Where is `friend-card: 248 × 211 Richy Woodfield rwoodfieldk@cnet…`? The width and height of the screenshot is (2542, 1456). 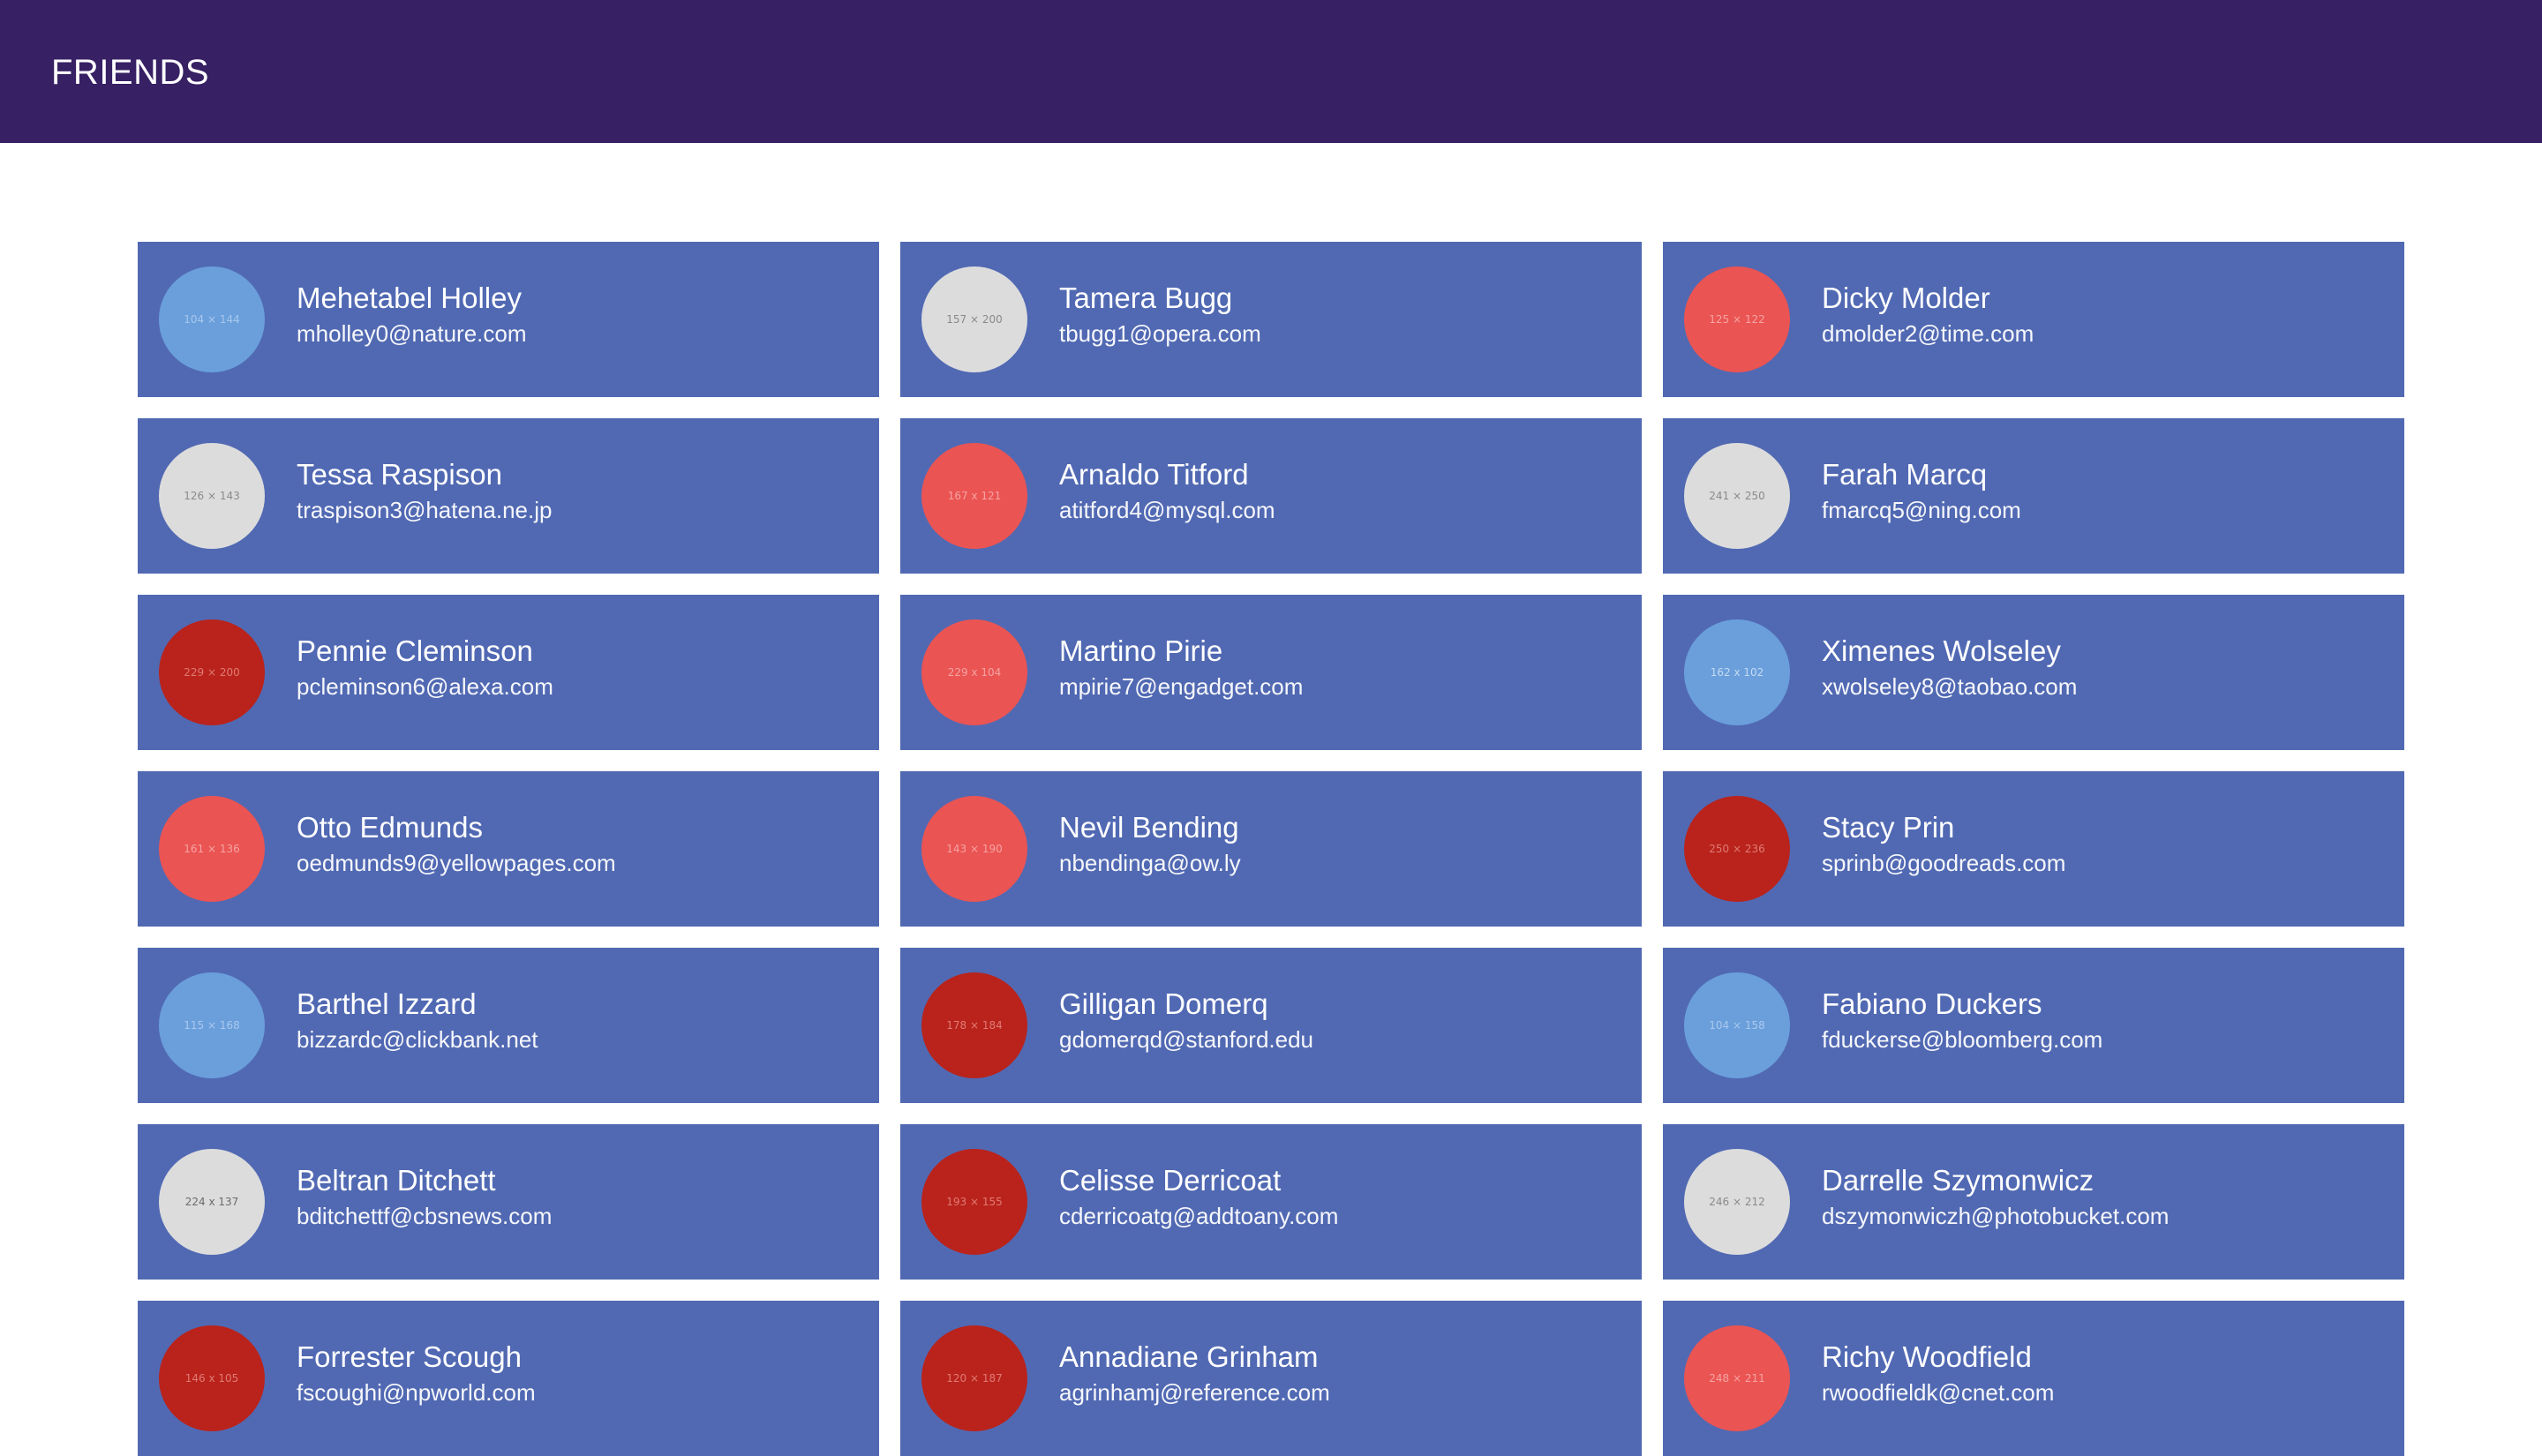 friend-card: 248 × 211 Richy Woodfield rwoodfieldk@cnet… is located at coordinates (2033, 1378).